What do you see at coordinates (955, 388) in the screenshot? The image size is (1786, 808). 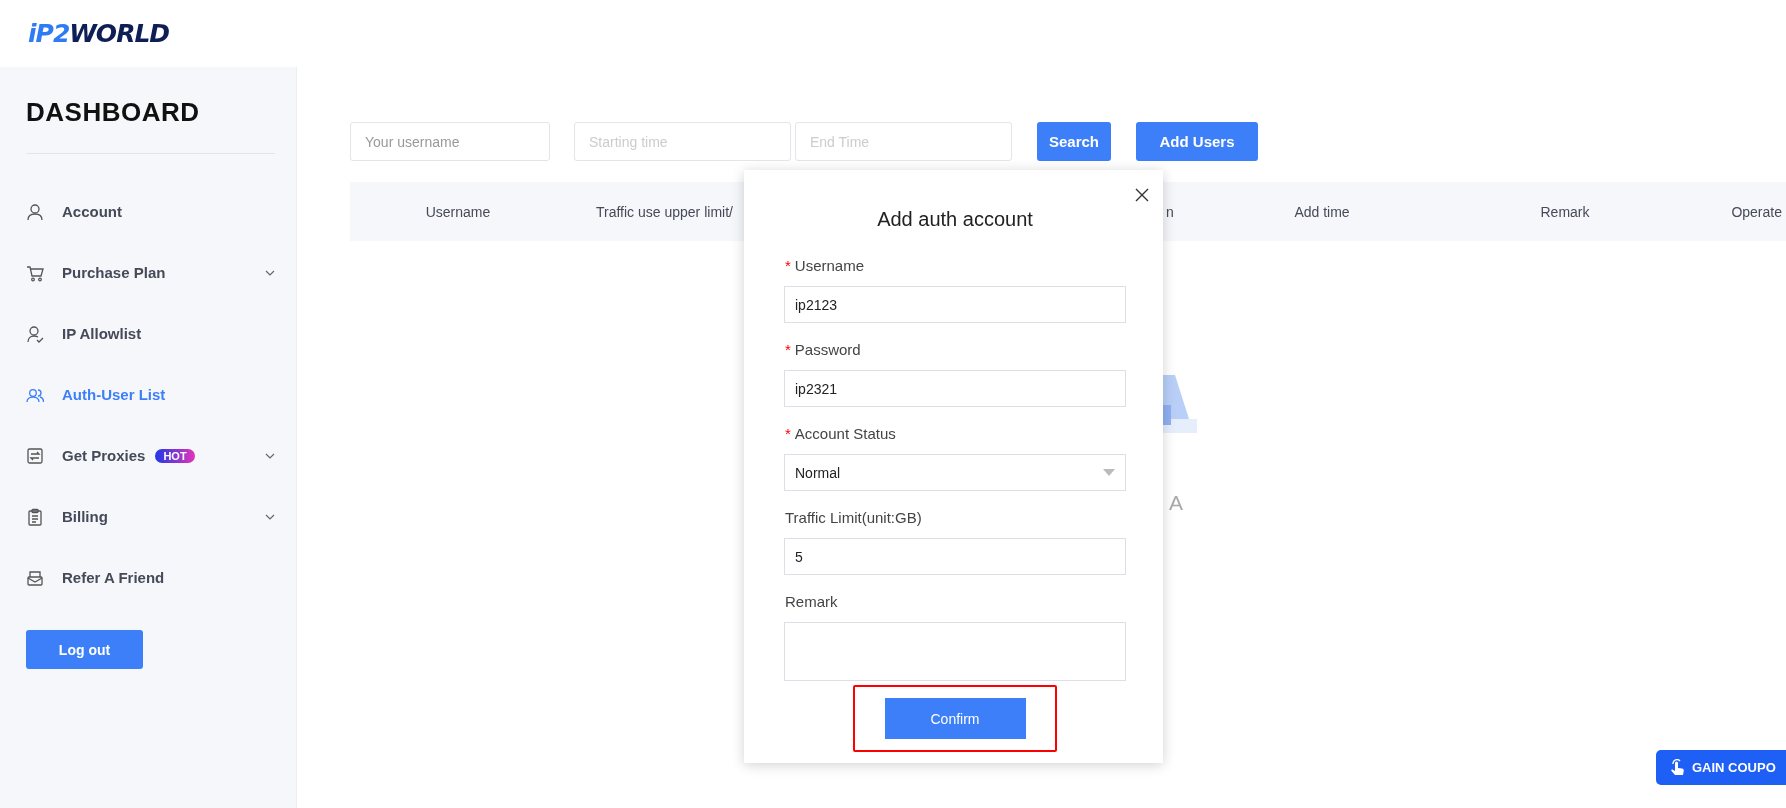 I see `text-field: ip2321` at bounding box center [955, 388].